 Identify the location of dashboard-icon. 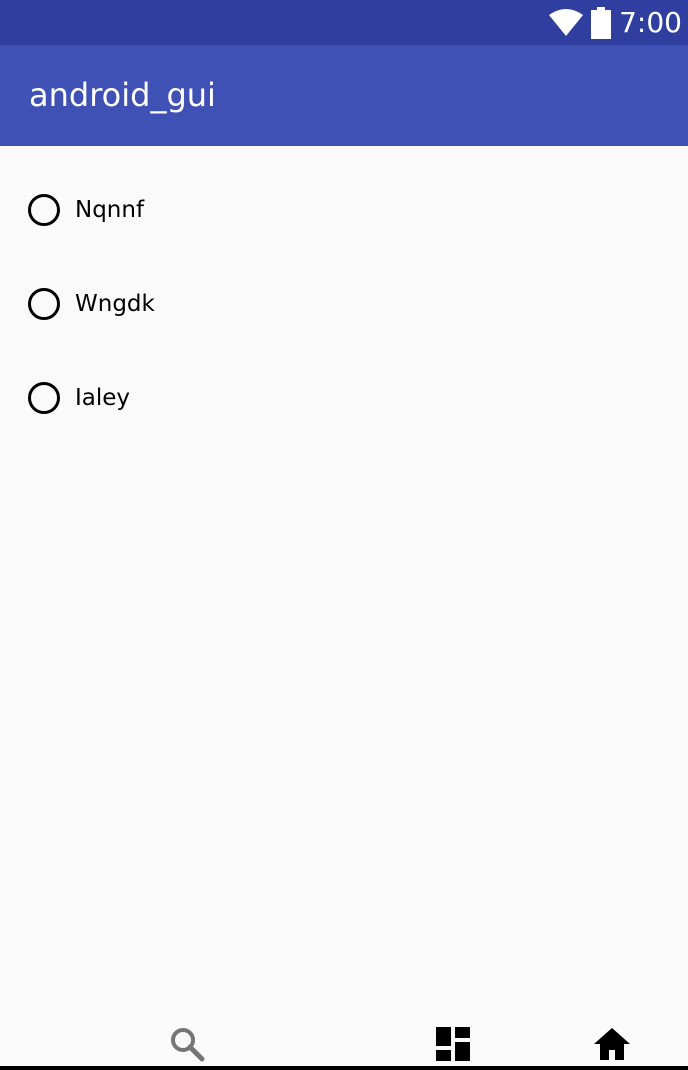
(453, 1046).